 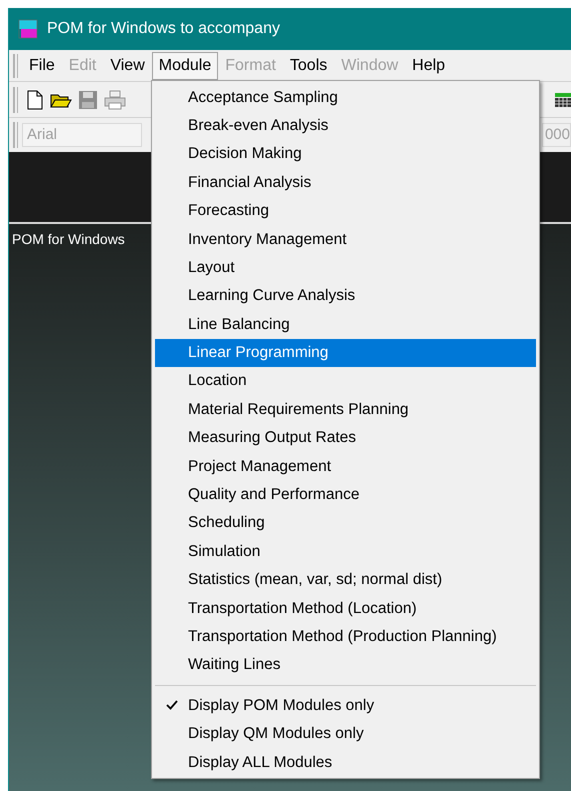 I want to click on menu-item: Tools, so click(x=308, y=66).